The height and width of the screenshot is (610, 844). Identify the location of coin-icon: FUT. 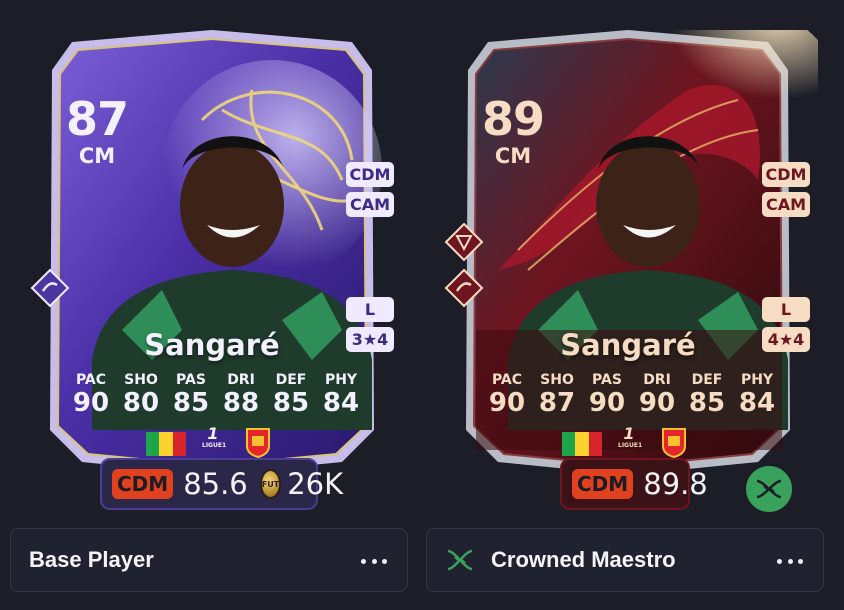
(270, 484).